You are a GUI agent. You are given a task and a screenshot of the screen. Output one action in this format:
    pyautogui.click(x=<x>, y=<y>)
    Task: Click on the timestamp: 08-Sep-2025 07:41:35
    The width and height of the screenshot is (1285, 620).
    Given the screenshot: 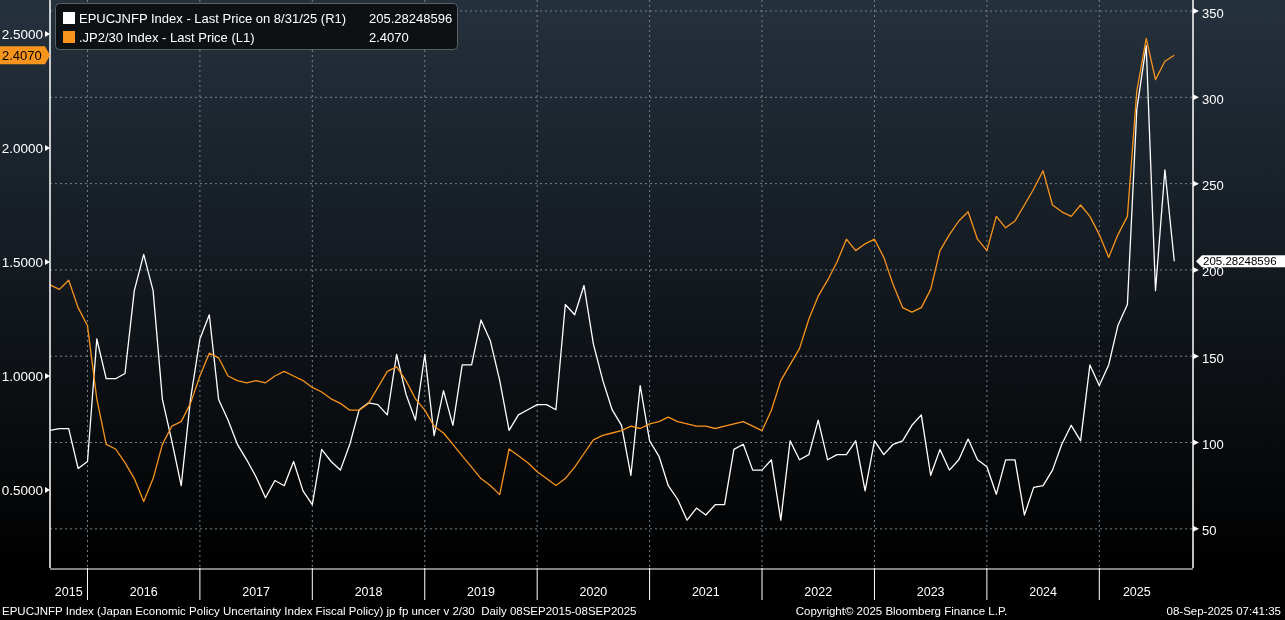 What is the action you would take?
    pyautogui.click(x=1223, y=611)
    